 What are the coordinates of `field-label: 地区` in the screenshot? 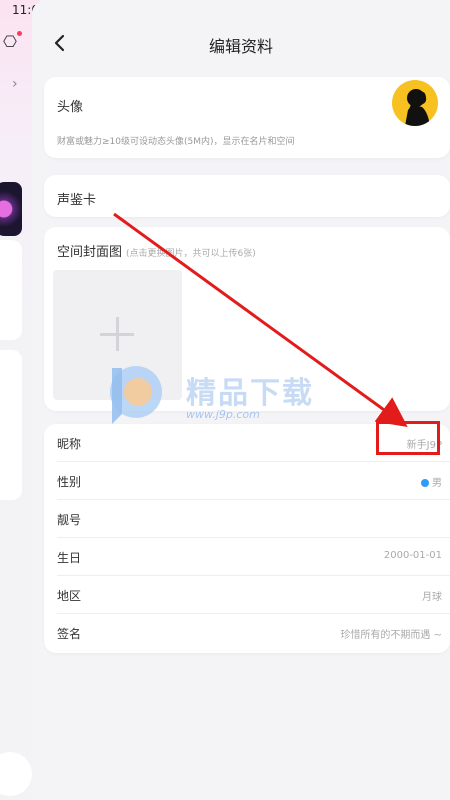 It's located at (69, 596).